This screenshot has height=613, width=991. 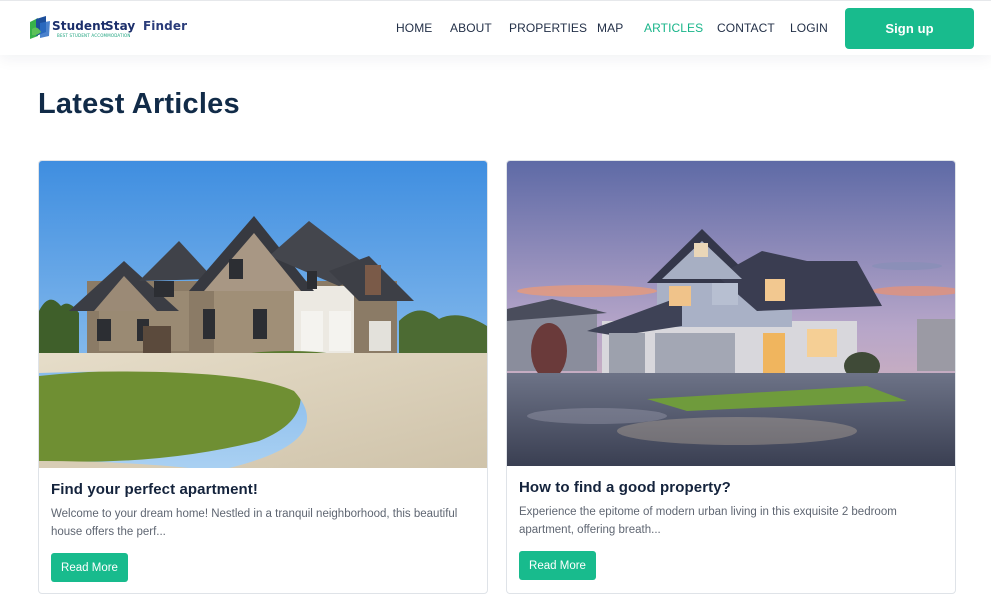 I want to click on nav-home: HOME, so click(x=414, y=28).